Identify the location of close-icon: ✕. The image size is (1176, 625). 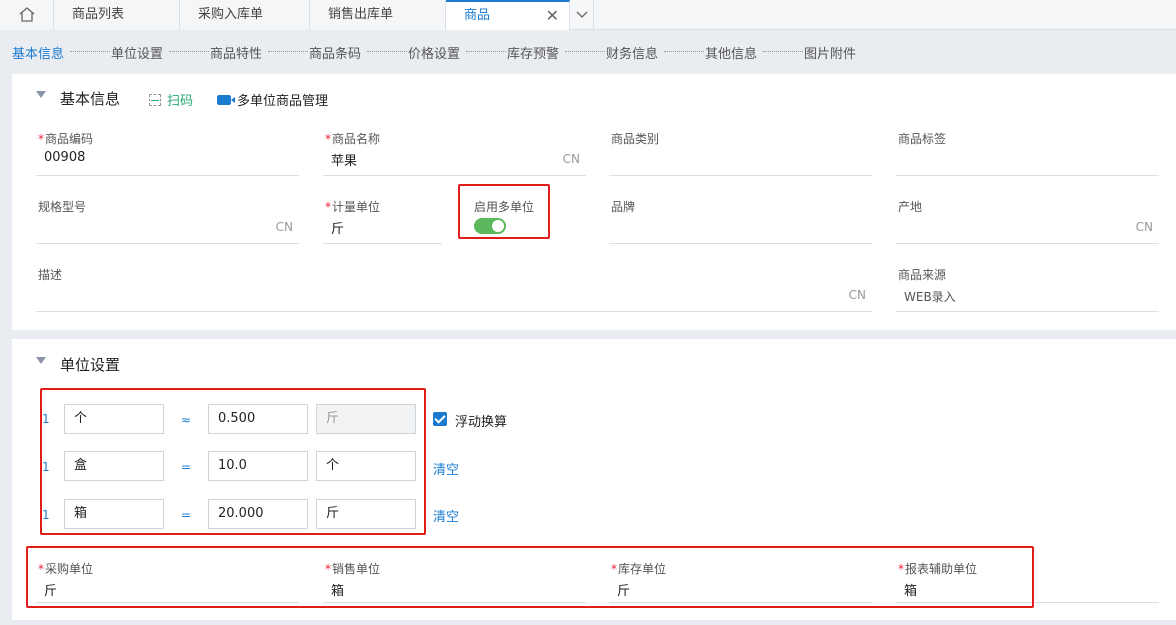
(552, 16).